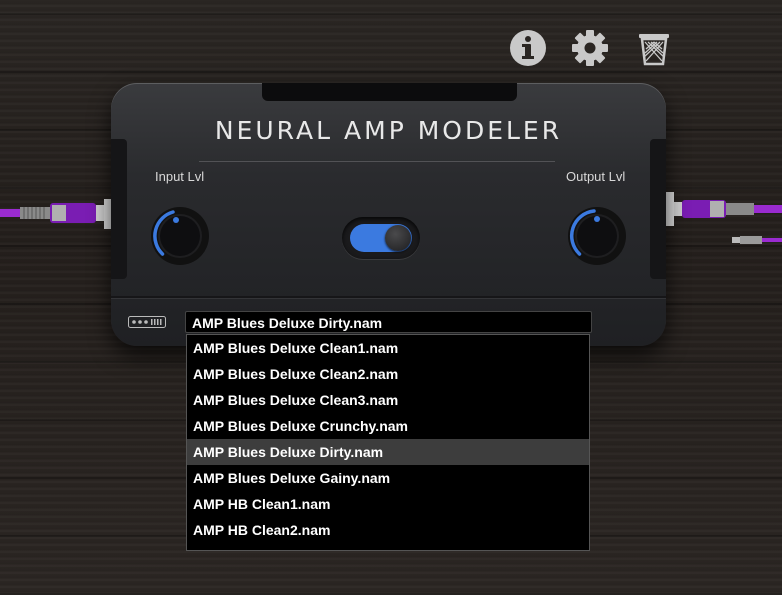 The width and height of the screenshot is (782, 595). What do you see at coordinates (388, 297) in the screenshot?
I see `panel-divider` at bounding box center [388, 297].